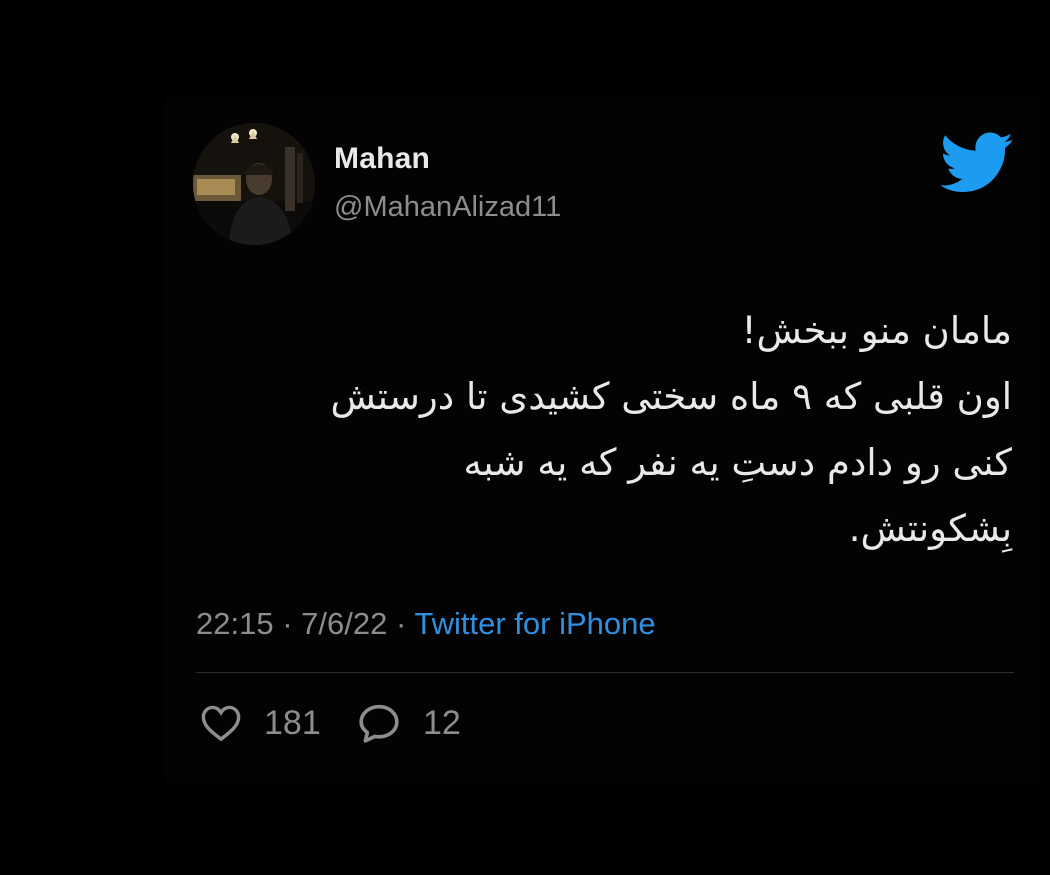  Describe the element at coordinates (260, 723) in the screenshot. I see `like-button: 181` at that location.